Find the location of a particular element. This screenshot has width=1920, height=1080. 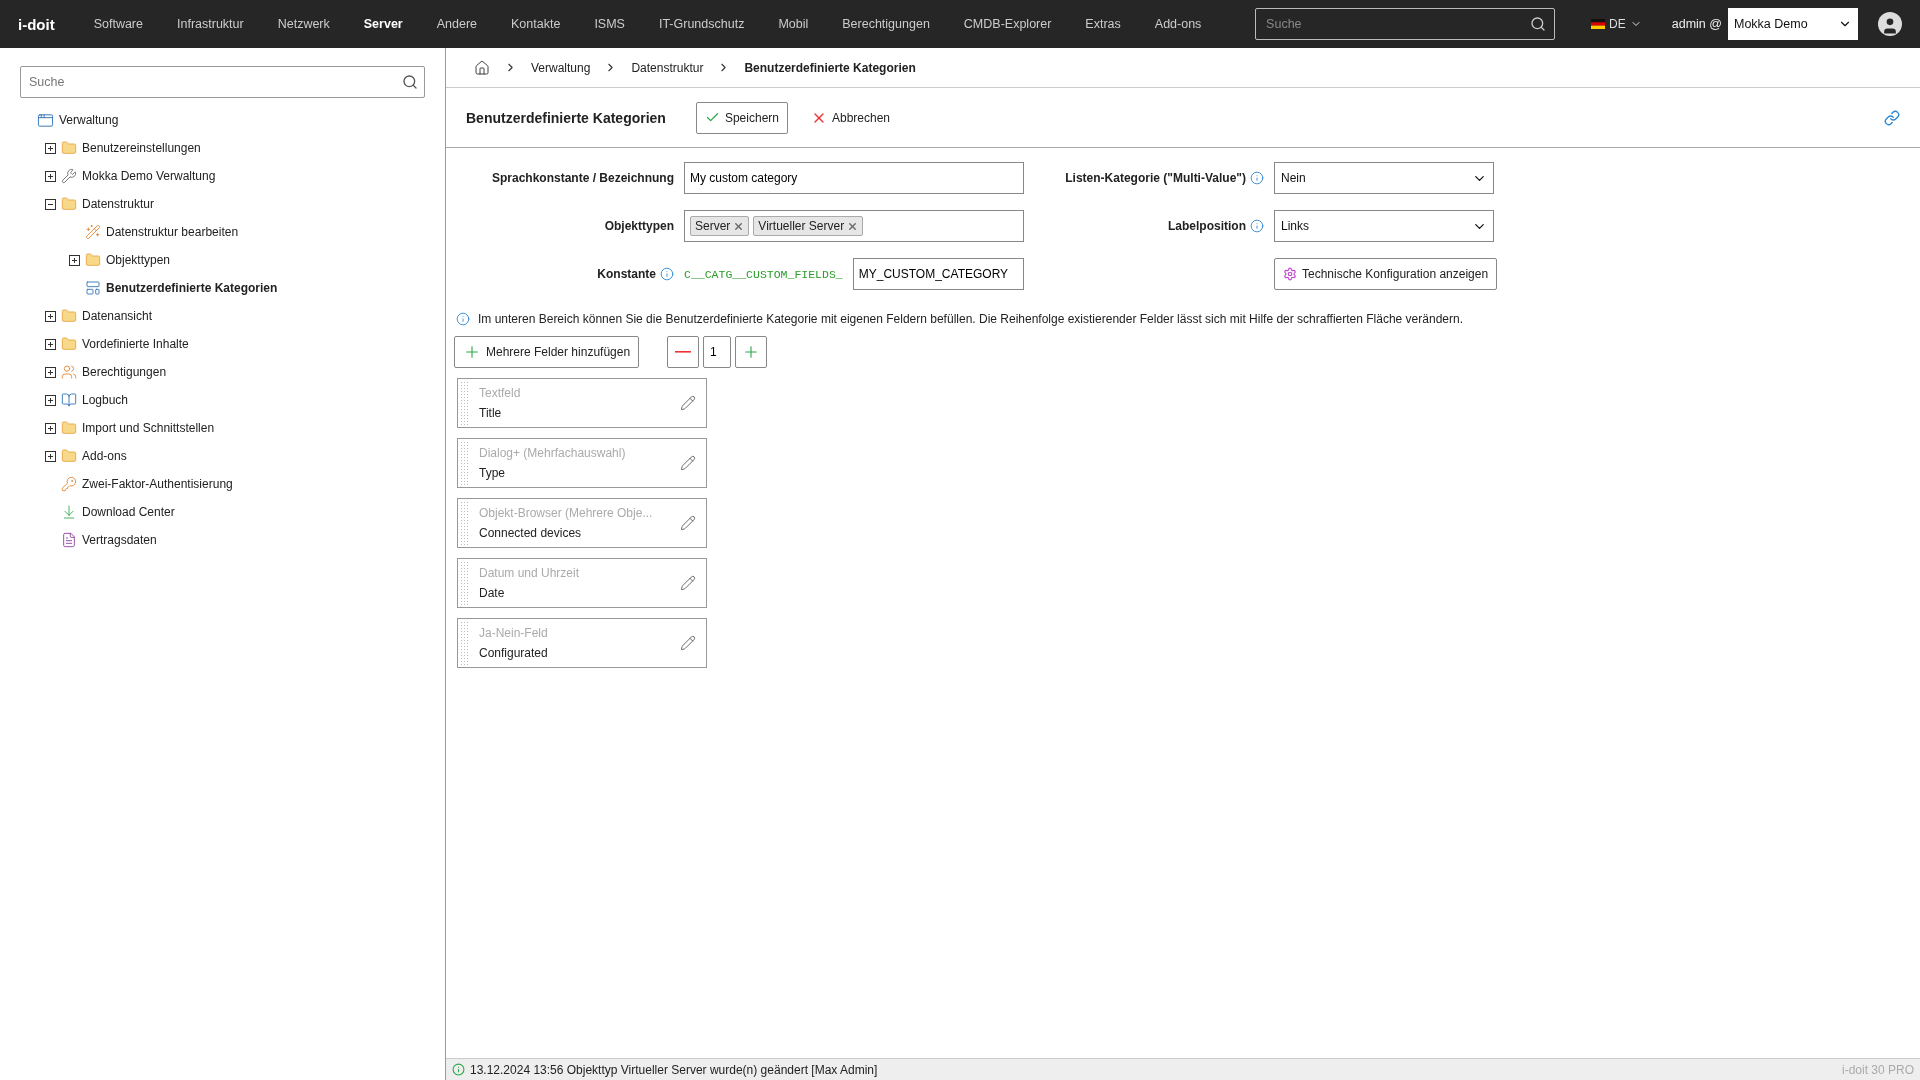

field-card: Textfeld Title is located at coordinates (582, 403).